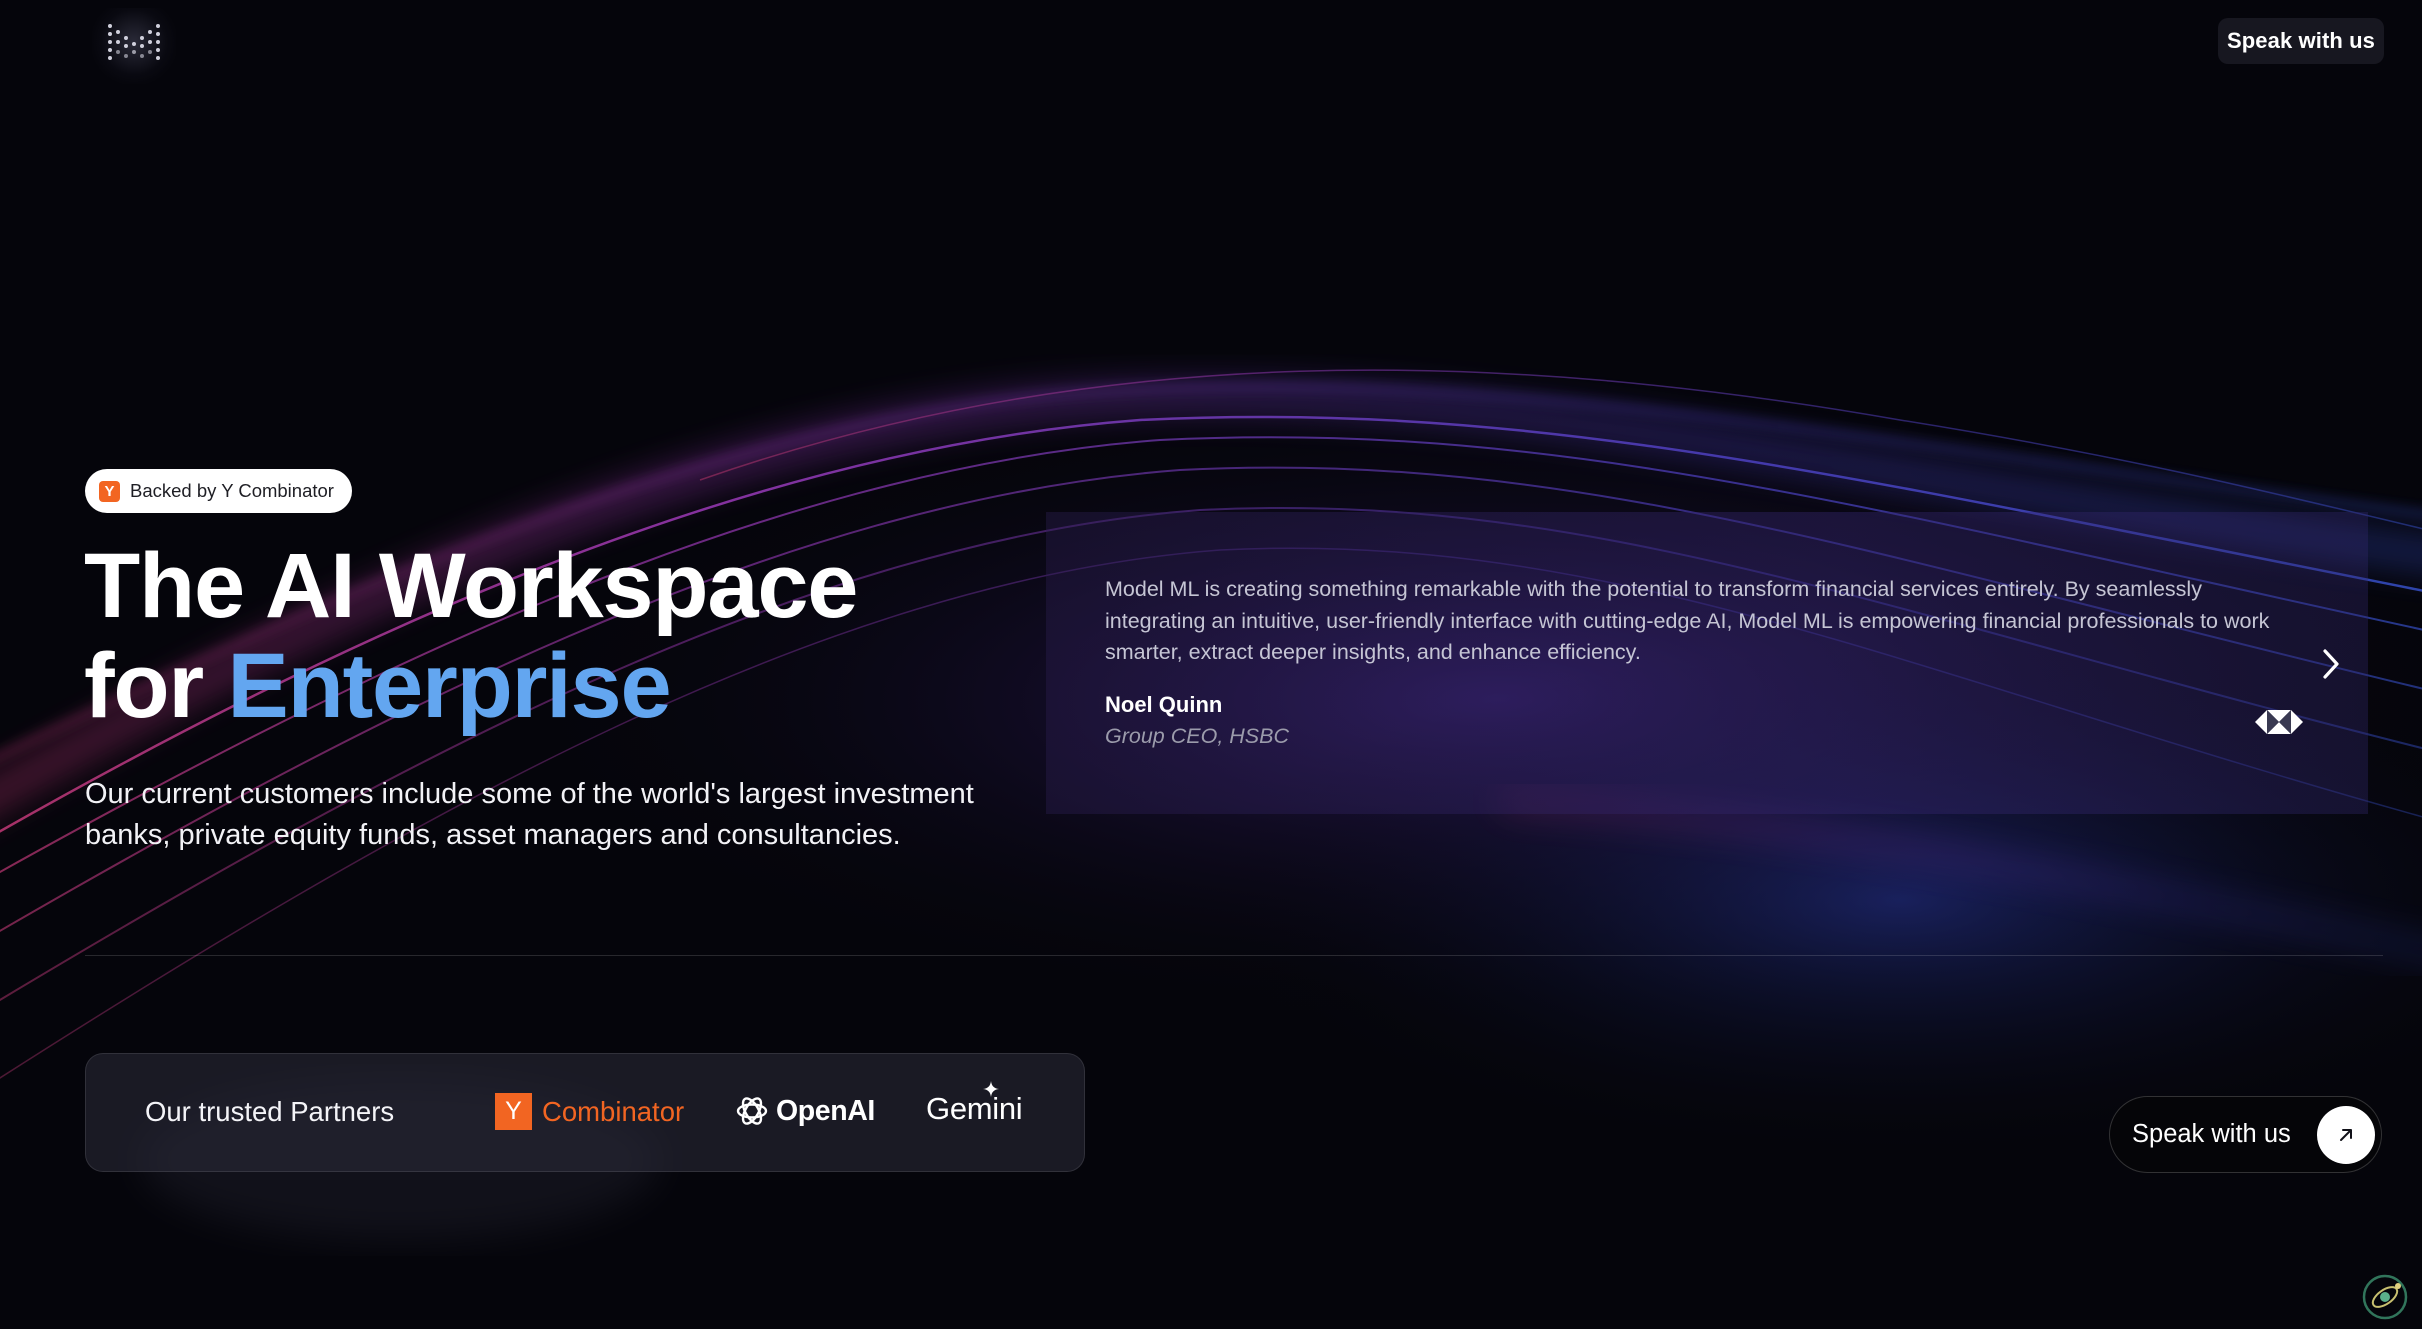 The height and width of the screenshot is (1329, 2422). What do you see at coordinates (825, 1110) in the screenshot?
I see `openai-name: OpenAI` at bounding box center [825, 1110].